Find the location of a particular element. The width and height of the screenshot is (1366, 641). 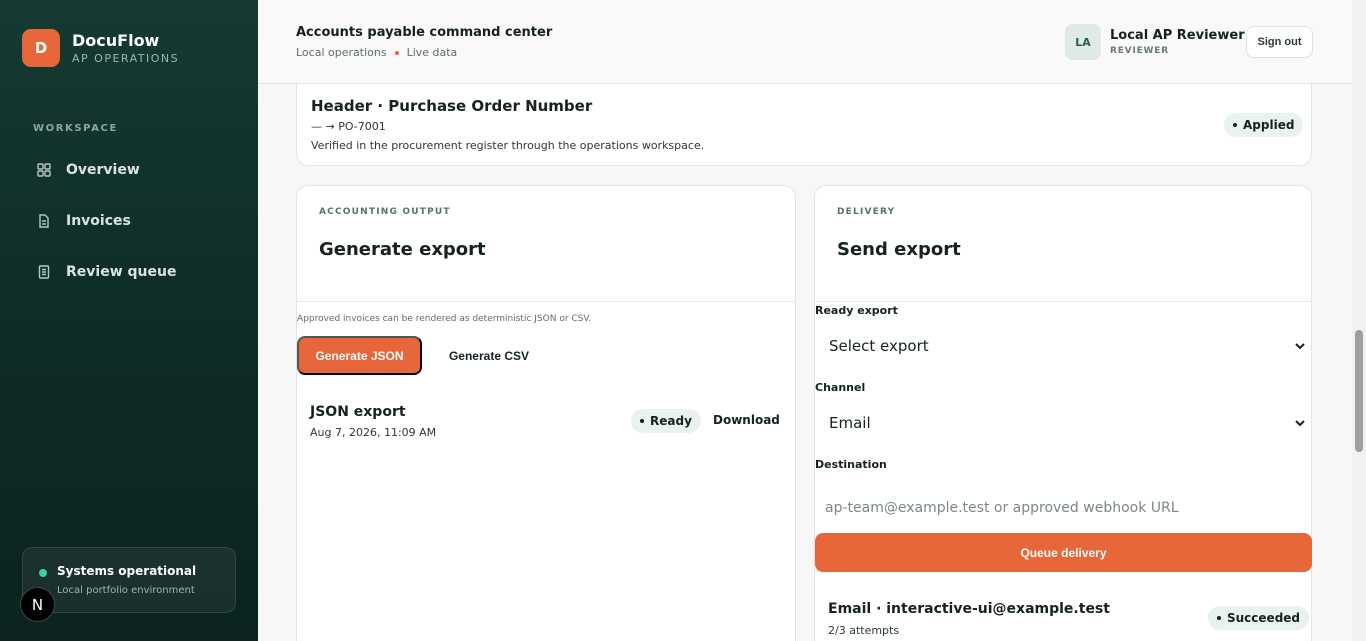

page-title: Accounts payable command center is located at coordinates (424, 32).